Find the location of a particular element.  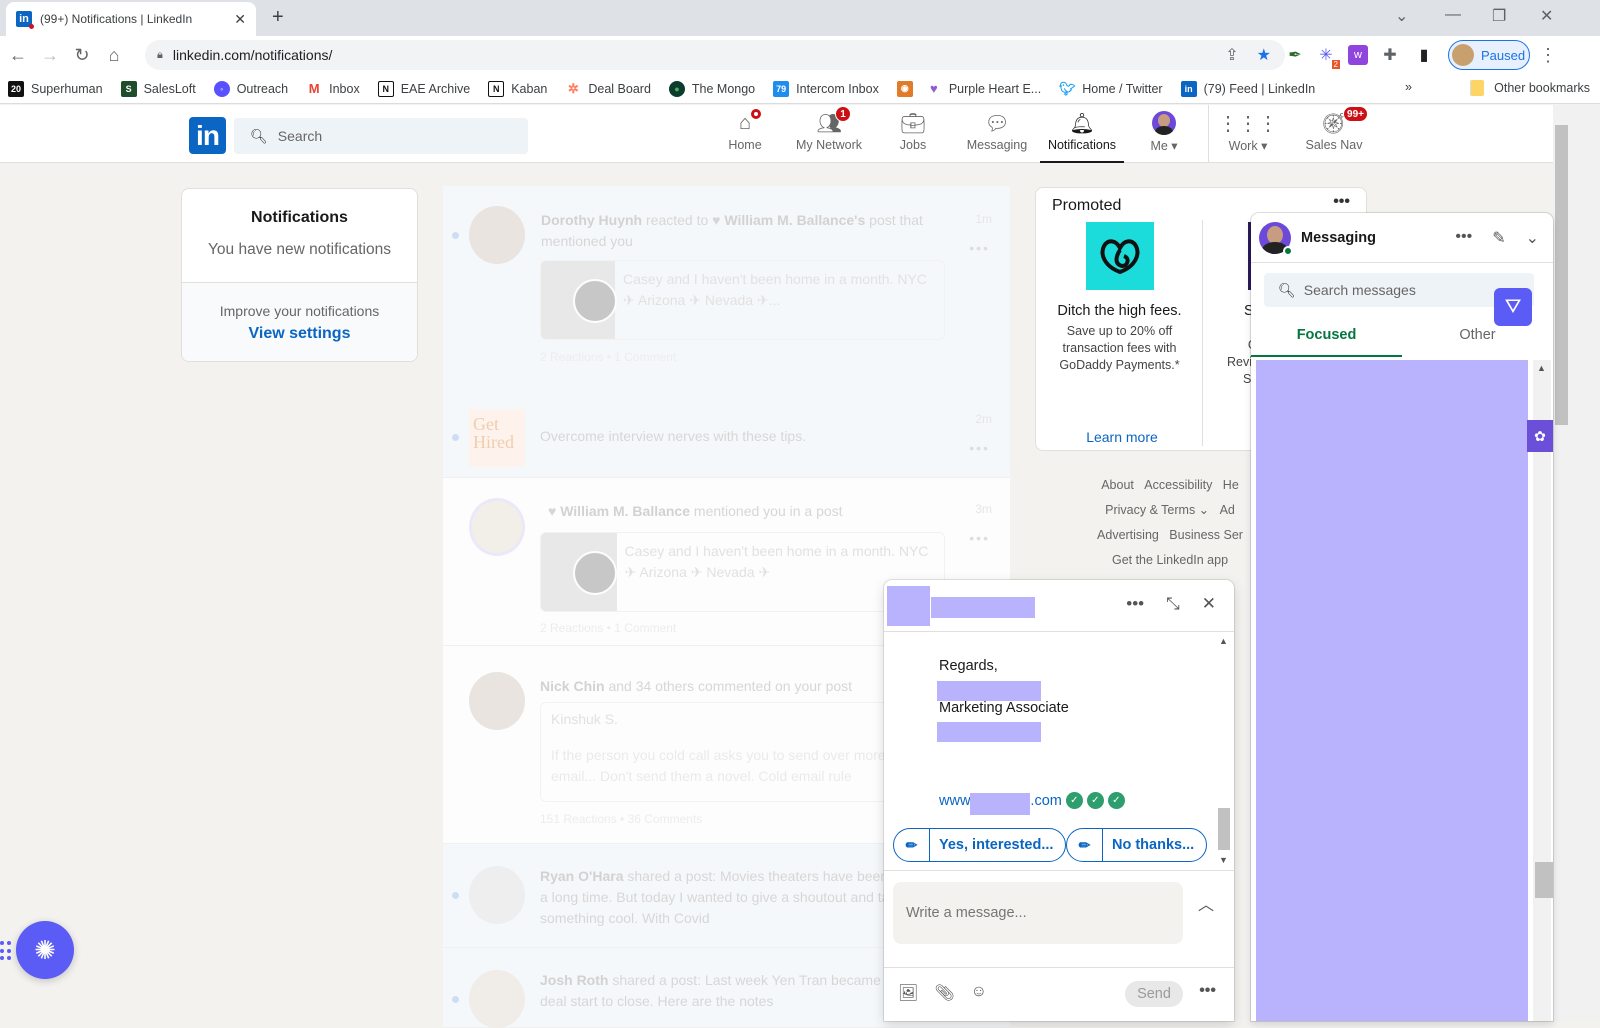

home-browser-icon: ⌂ is located at coordinates (114, 55).